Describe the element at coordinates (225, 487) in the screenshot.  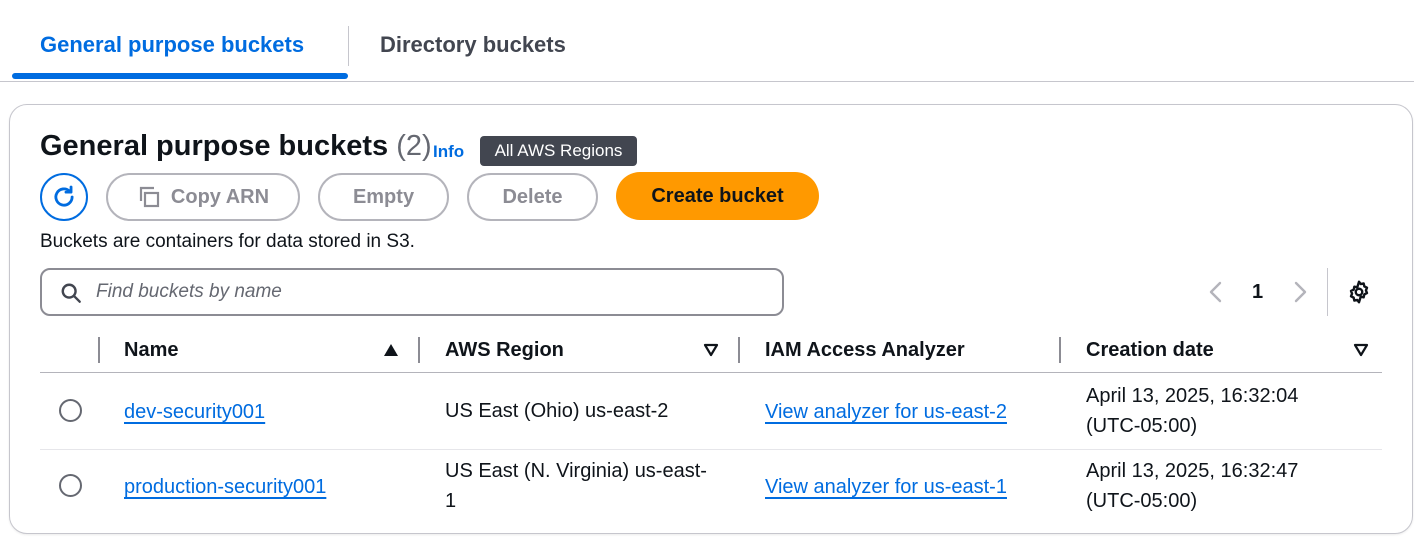
I see `bucket-name-link: production-security001` at that location.